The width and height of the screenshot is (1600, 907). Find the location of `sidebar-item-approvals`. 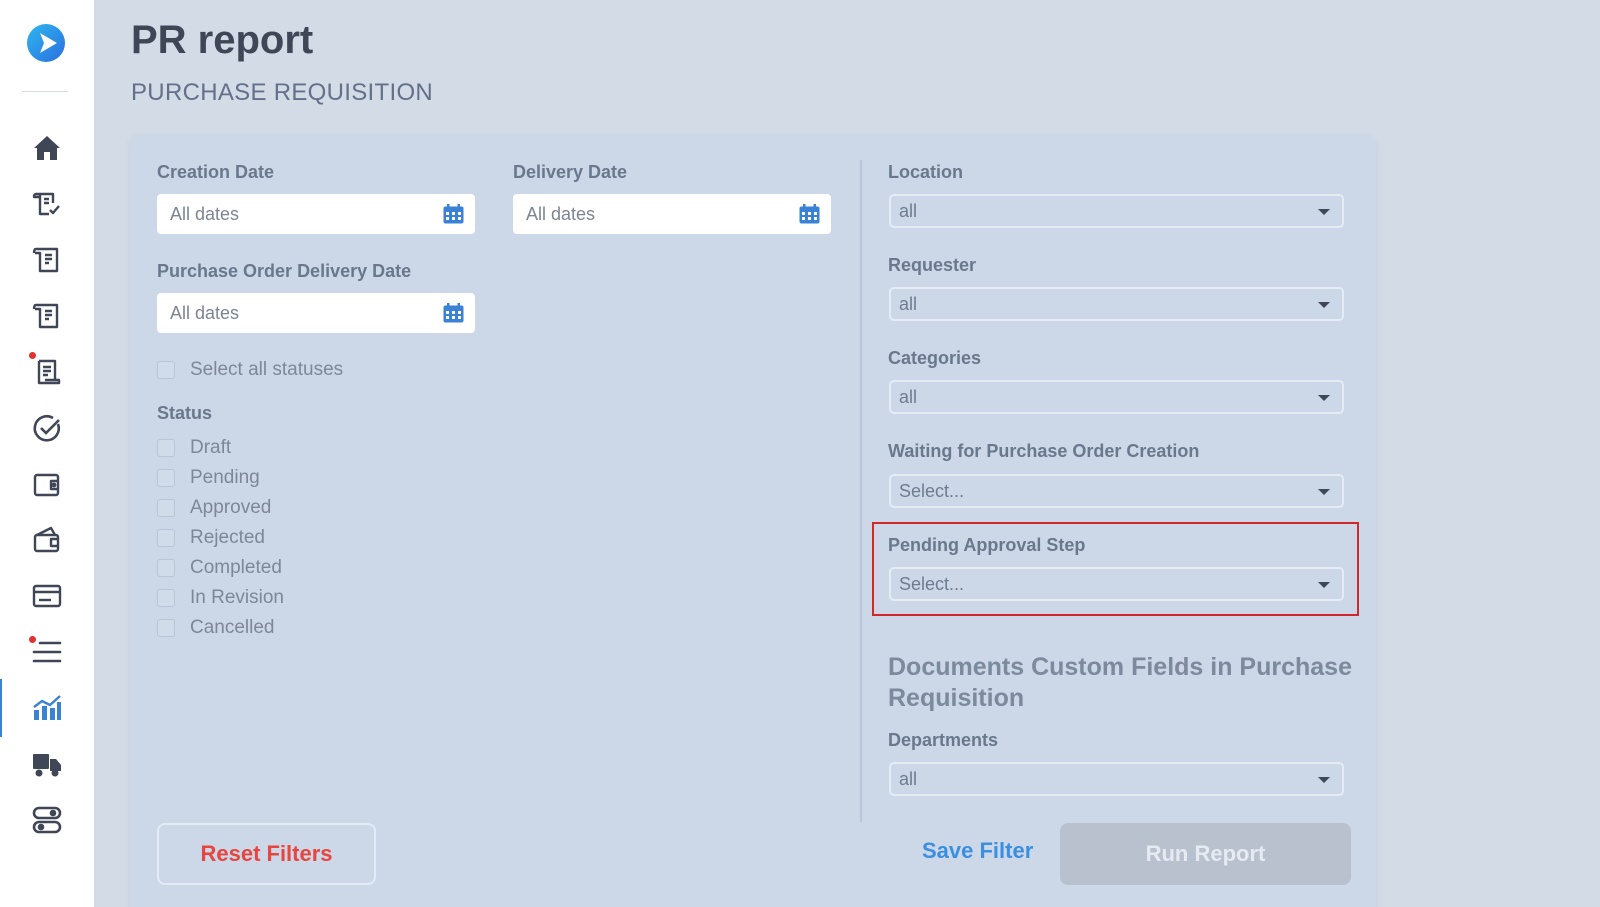

sidebar-item-approvals is located at coordinates (47, 204).